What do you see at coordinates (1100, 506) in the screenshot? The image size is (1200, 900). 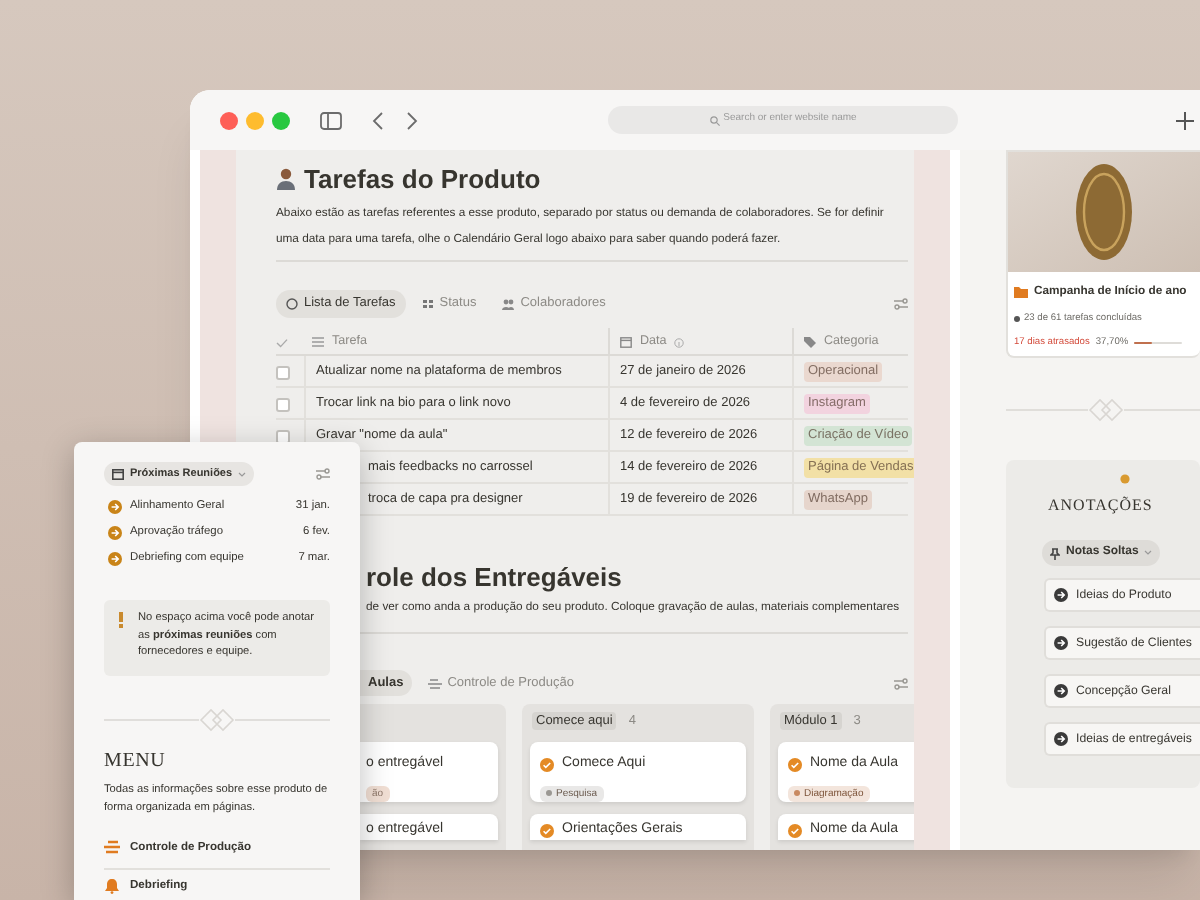 I see `panel-title: ANOTAÇÕES` at bounding box center [1100, 506].